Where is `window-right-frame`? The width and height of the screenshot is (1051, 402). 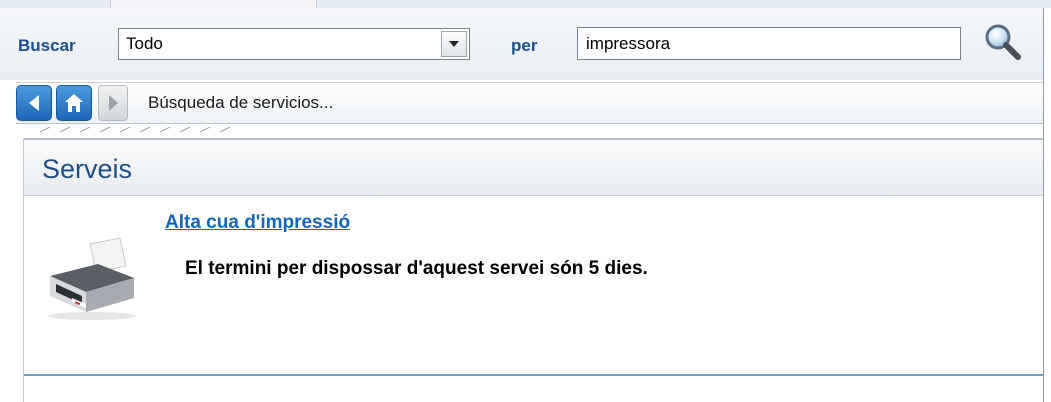 window-right-frame is located at coordinates (1047, 205).